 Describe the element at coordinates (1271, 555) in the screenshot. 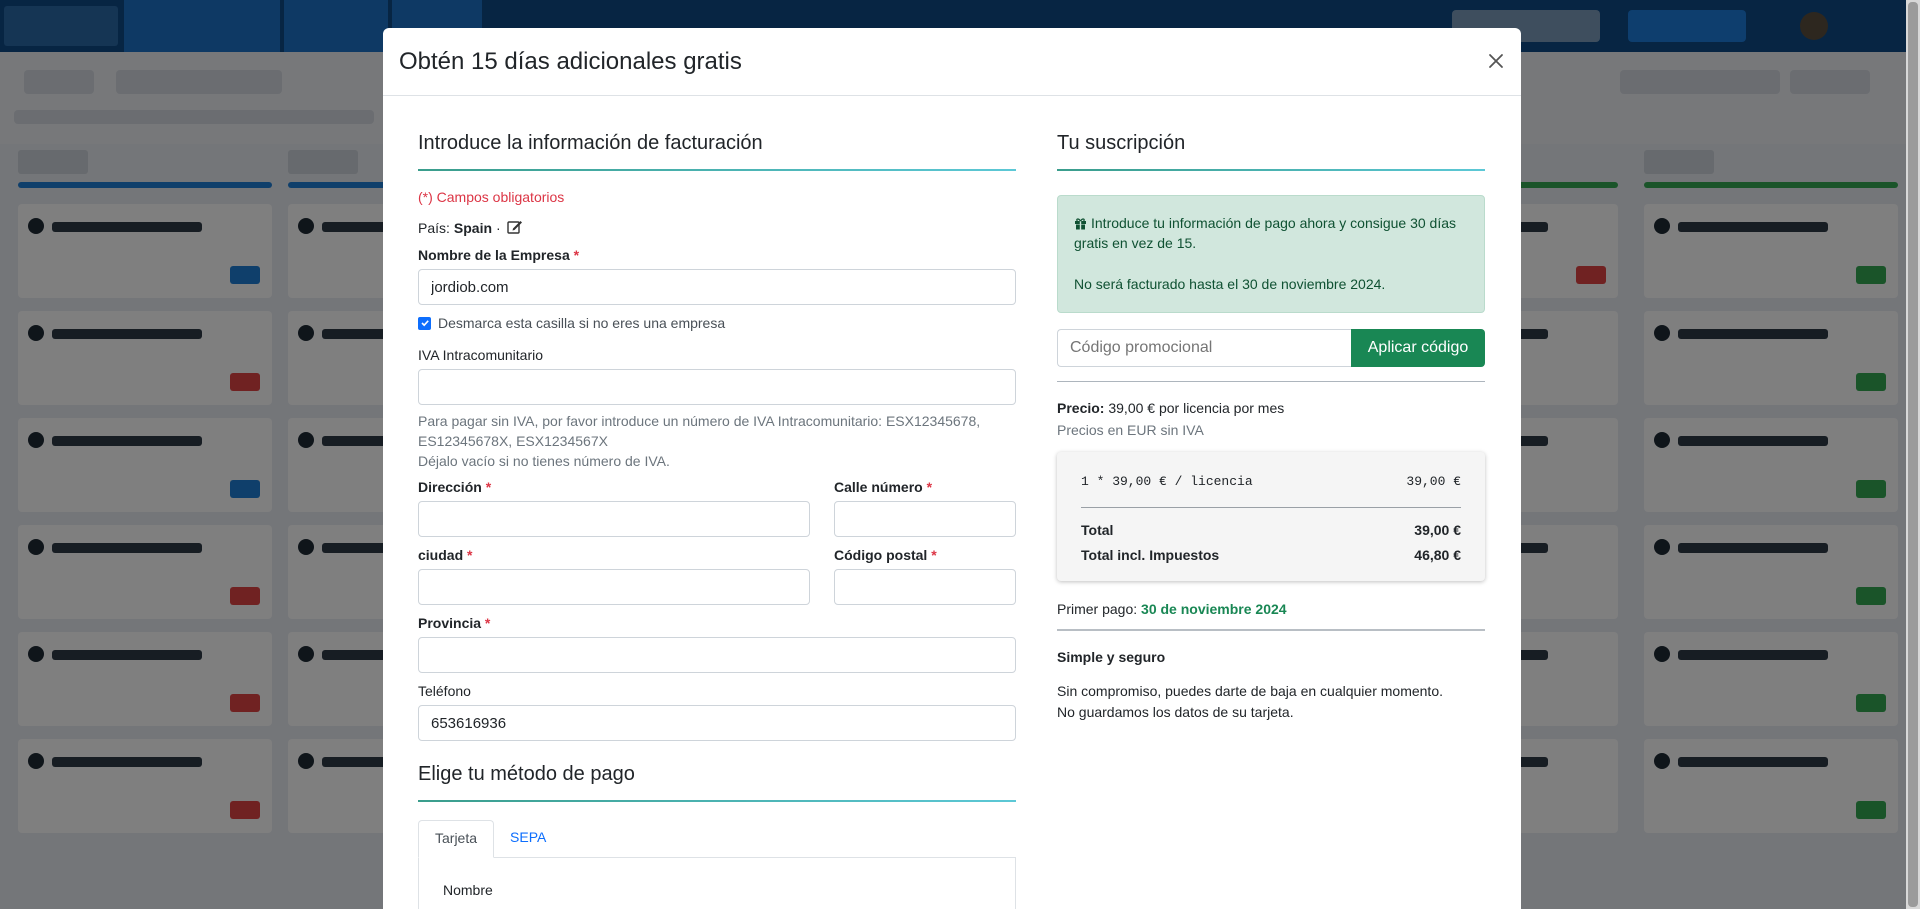

I see `invoice-total-with-tax: Total incl. Impuestos 46,80 €` at that location.